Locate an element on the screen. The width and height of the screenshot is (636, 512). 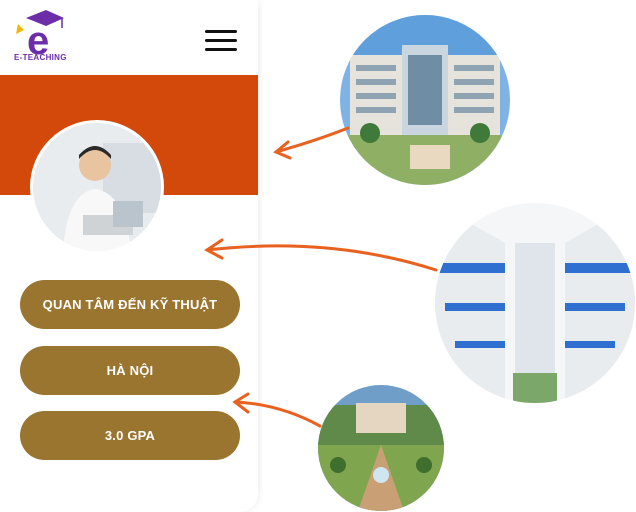
tag-engineering-interest: QUAN TÂM ĐẾN KỸ THUẬT is located at coordinates (130, 304).